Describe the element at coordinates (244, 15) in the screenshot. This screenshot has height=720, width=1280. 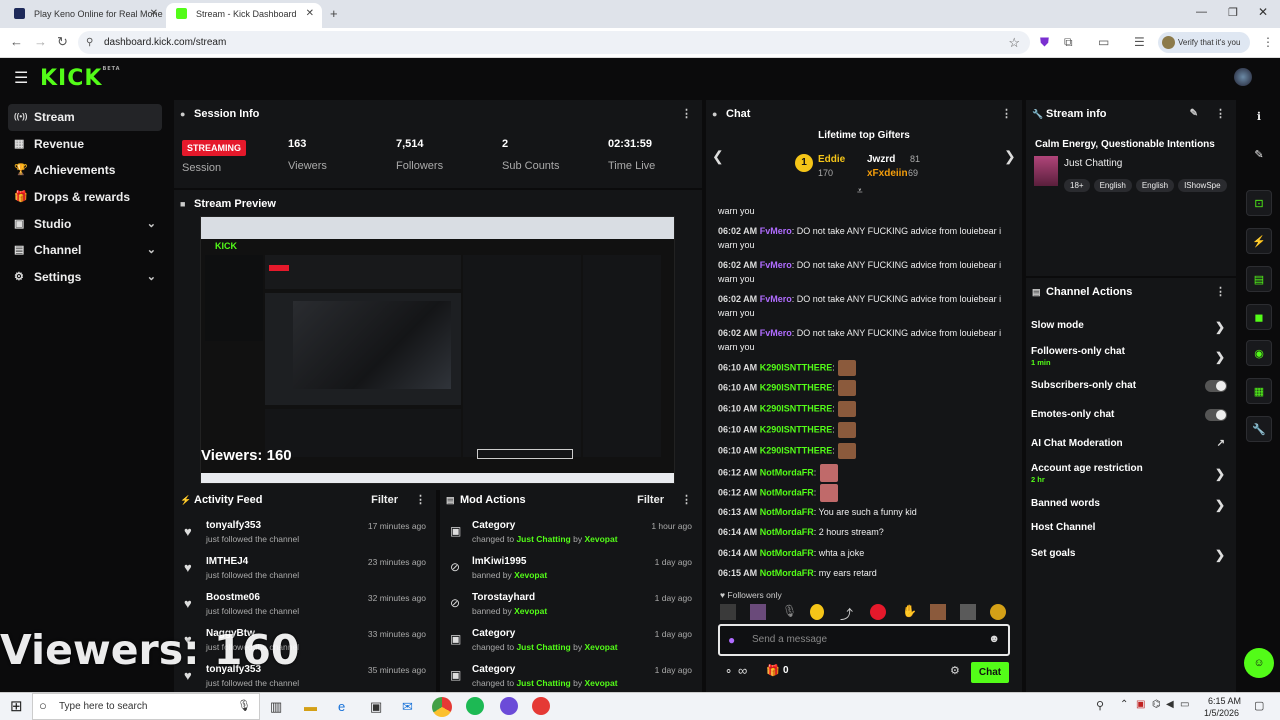
I see `browser-tab-kick: Stream - Kick Dashboard ✕` at that location.